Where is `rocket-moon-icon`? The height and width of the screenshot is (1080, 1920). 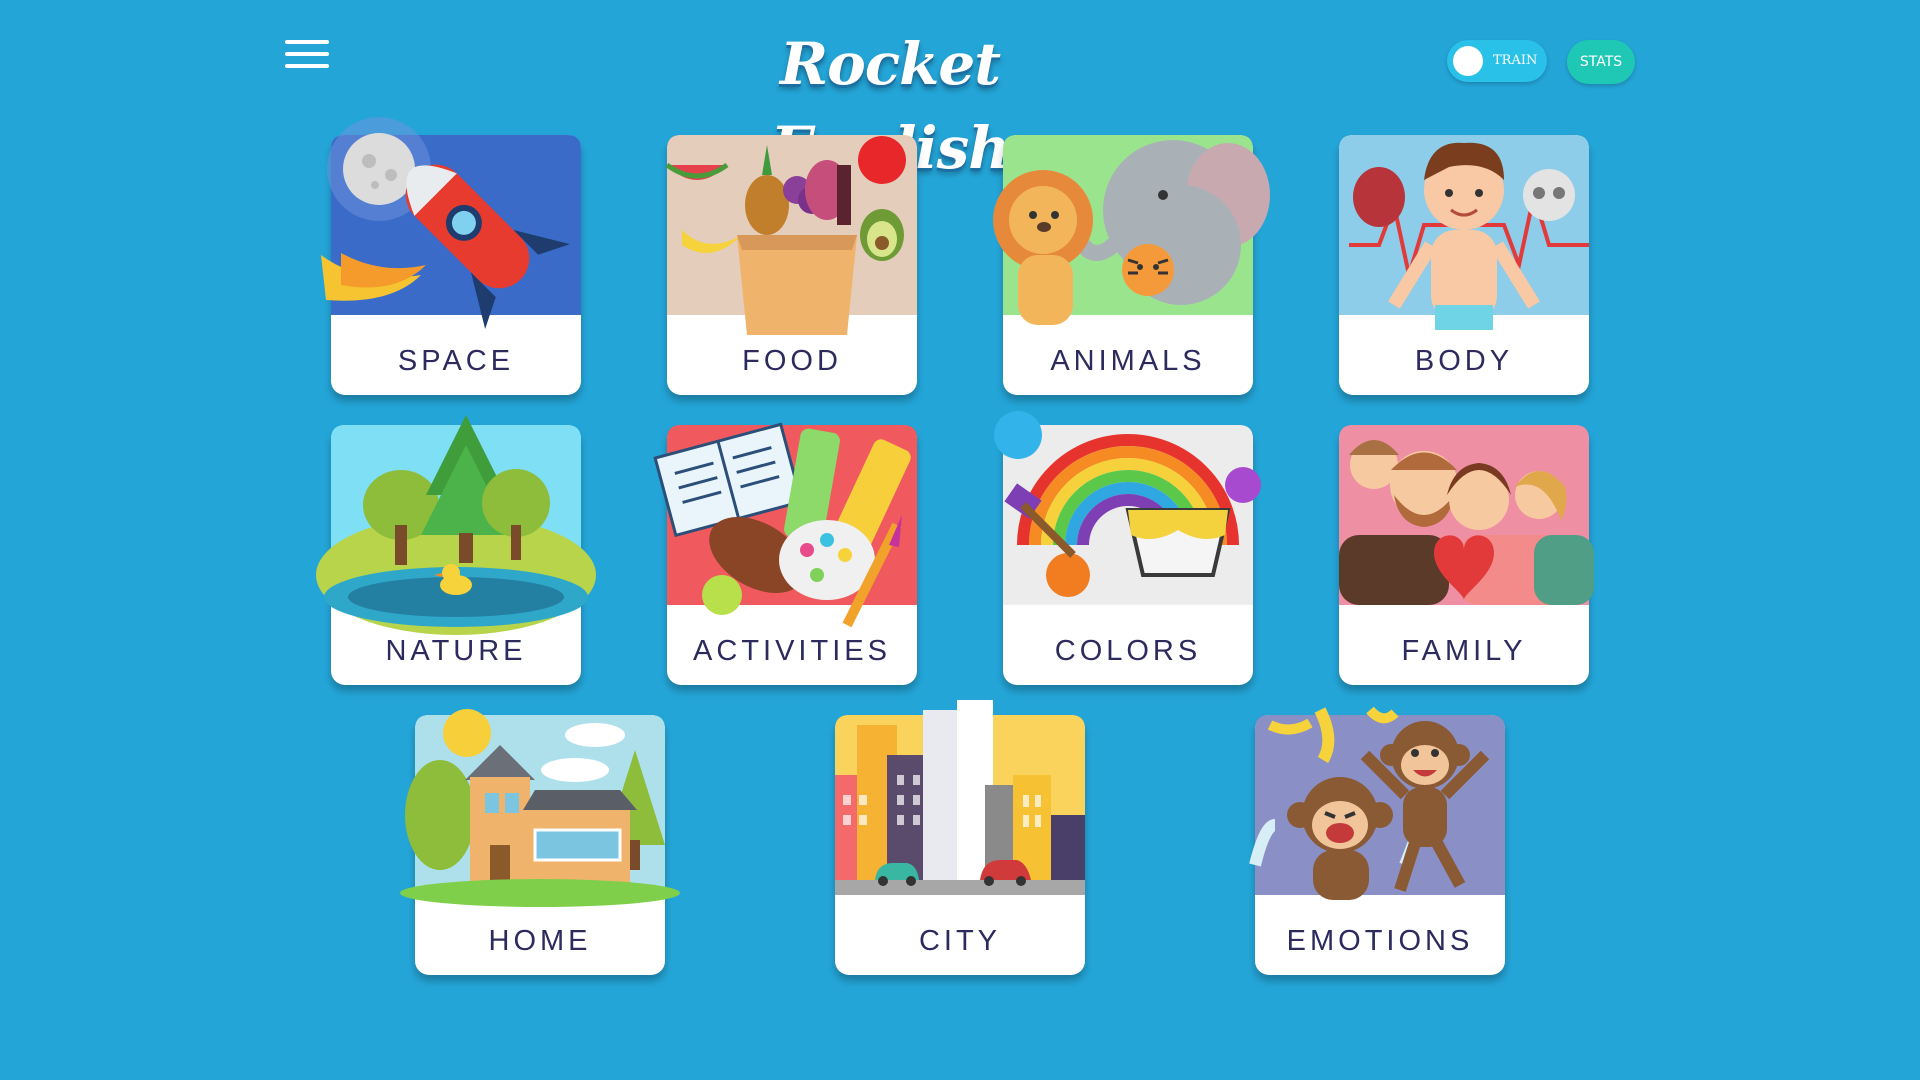 rocket-moon-icon is located at coordinates (451, 223).